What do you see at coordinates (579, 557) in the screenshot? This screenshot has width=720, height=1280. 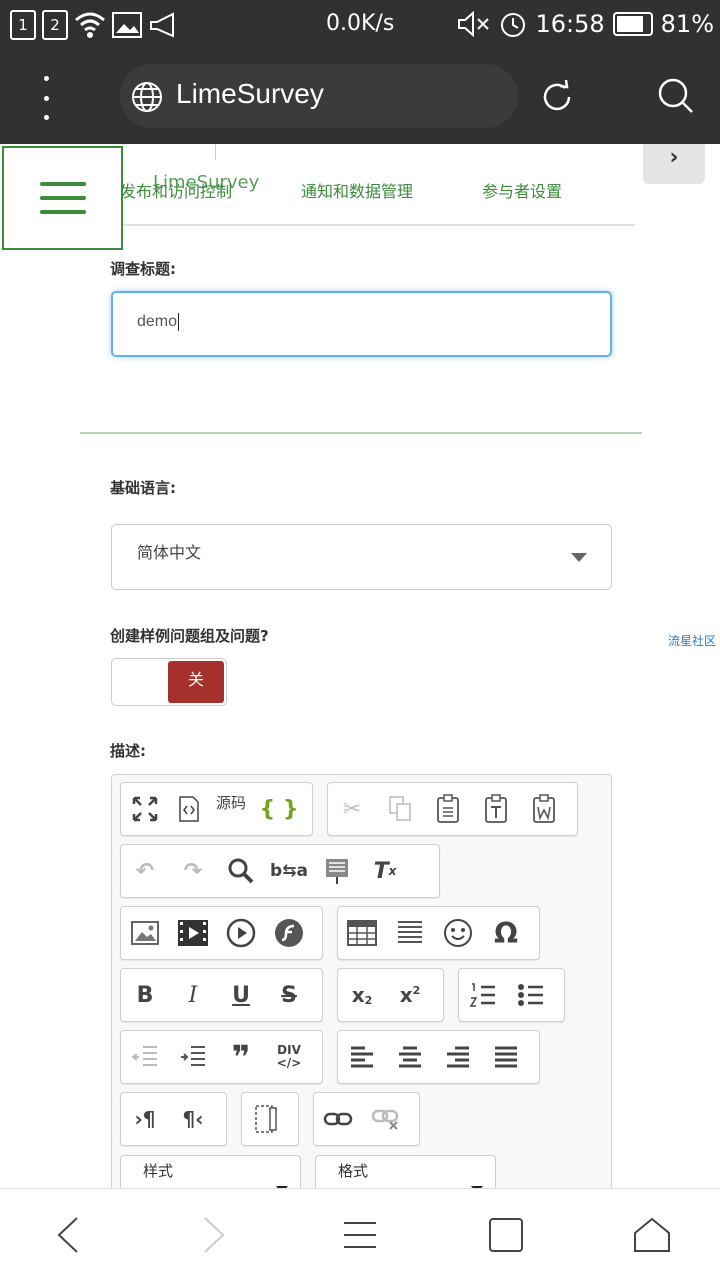 I see `chevron-down-icon` at bounding box center [579, 557].